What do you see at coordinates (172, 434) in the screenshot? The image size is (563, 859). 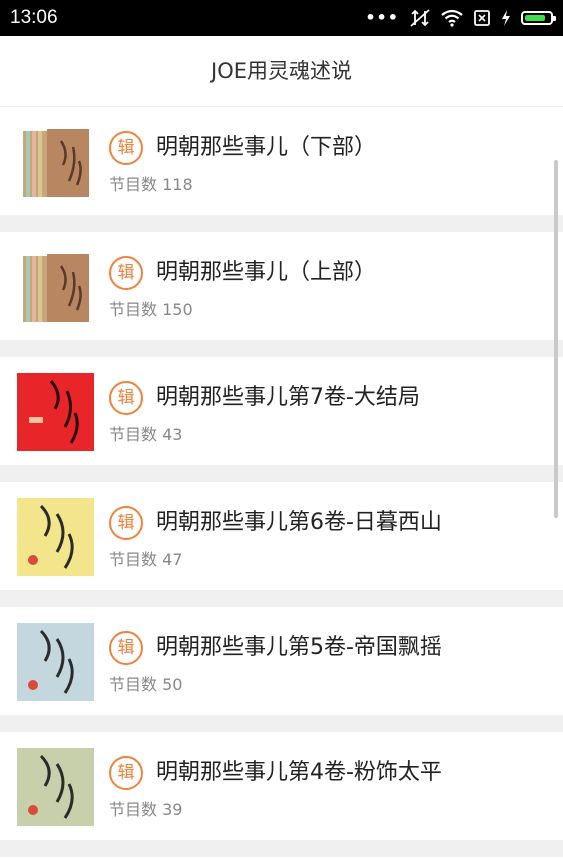 I see `episode-count-value: 43` at bounding box center [172, 434].